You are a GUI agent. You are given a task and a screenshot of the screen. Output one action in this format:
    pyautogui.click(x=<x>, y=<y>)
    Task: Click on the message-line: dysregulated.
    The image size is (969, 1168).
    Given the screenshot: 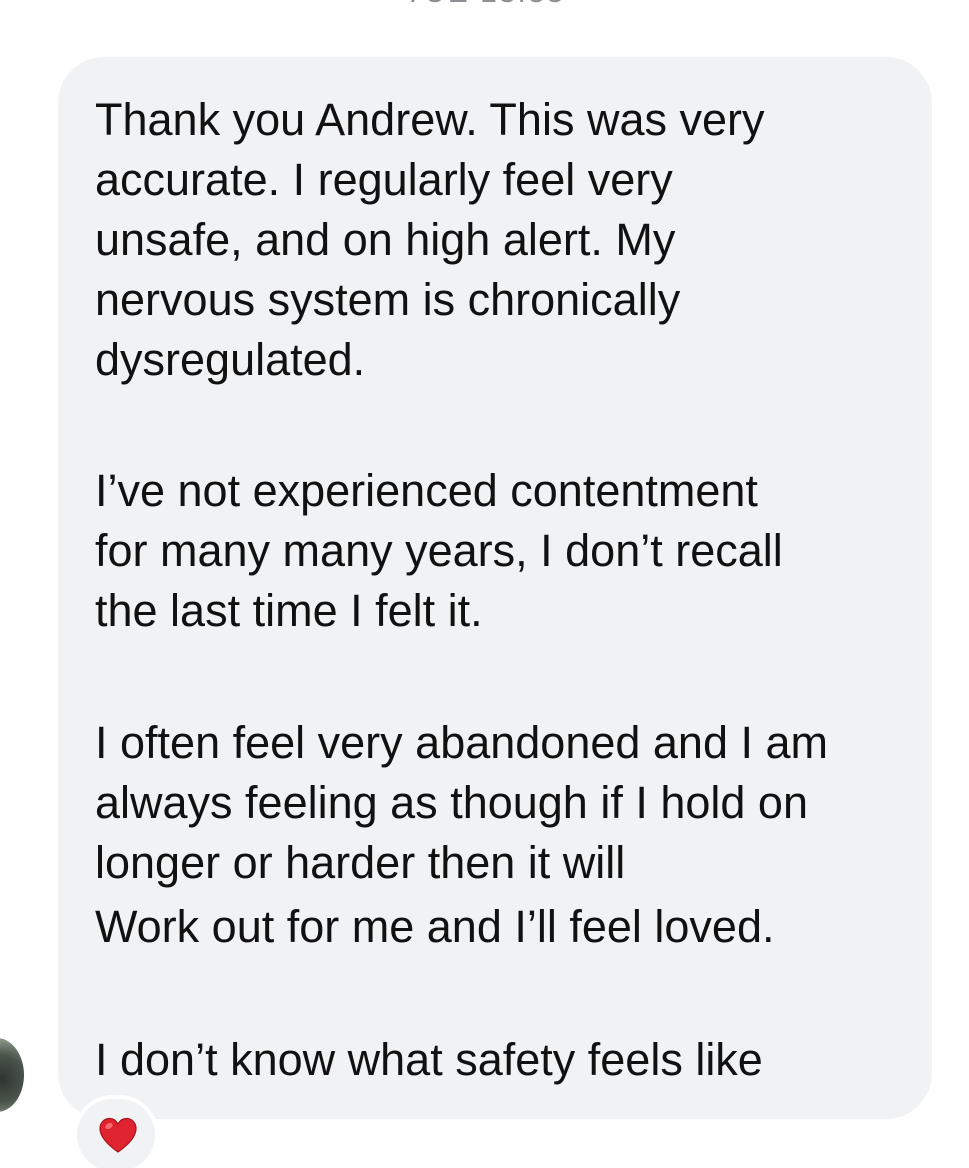 What is the action you would take?
    pyautogui.click(x=230, y=359)
    